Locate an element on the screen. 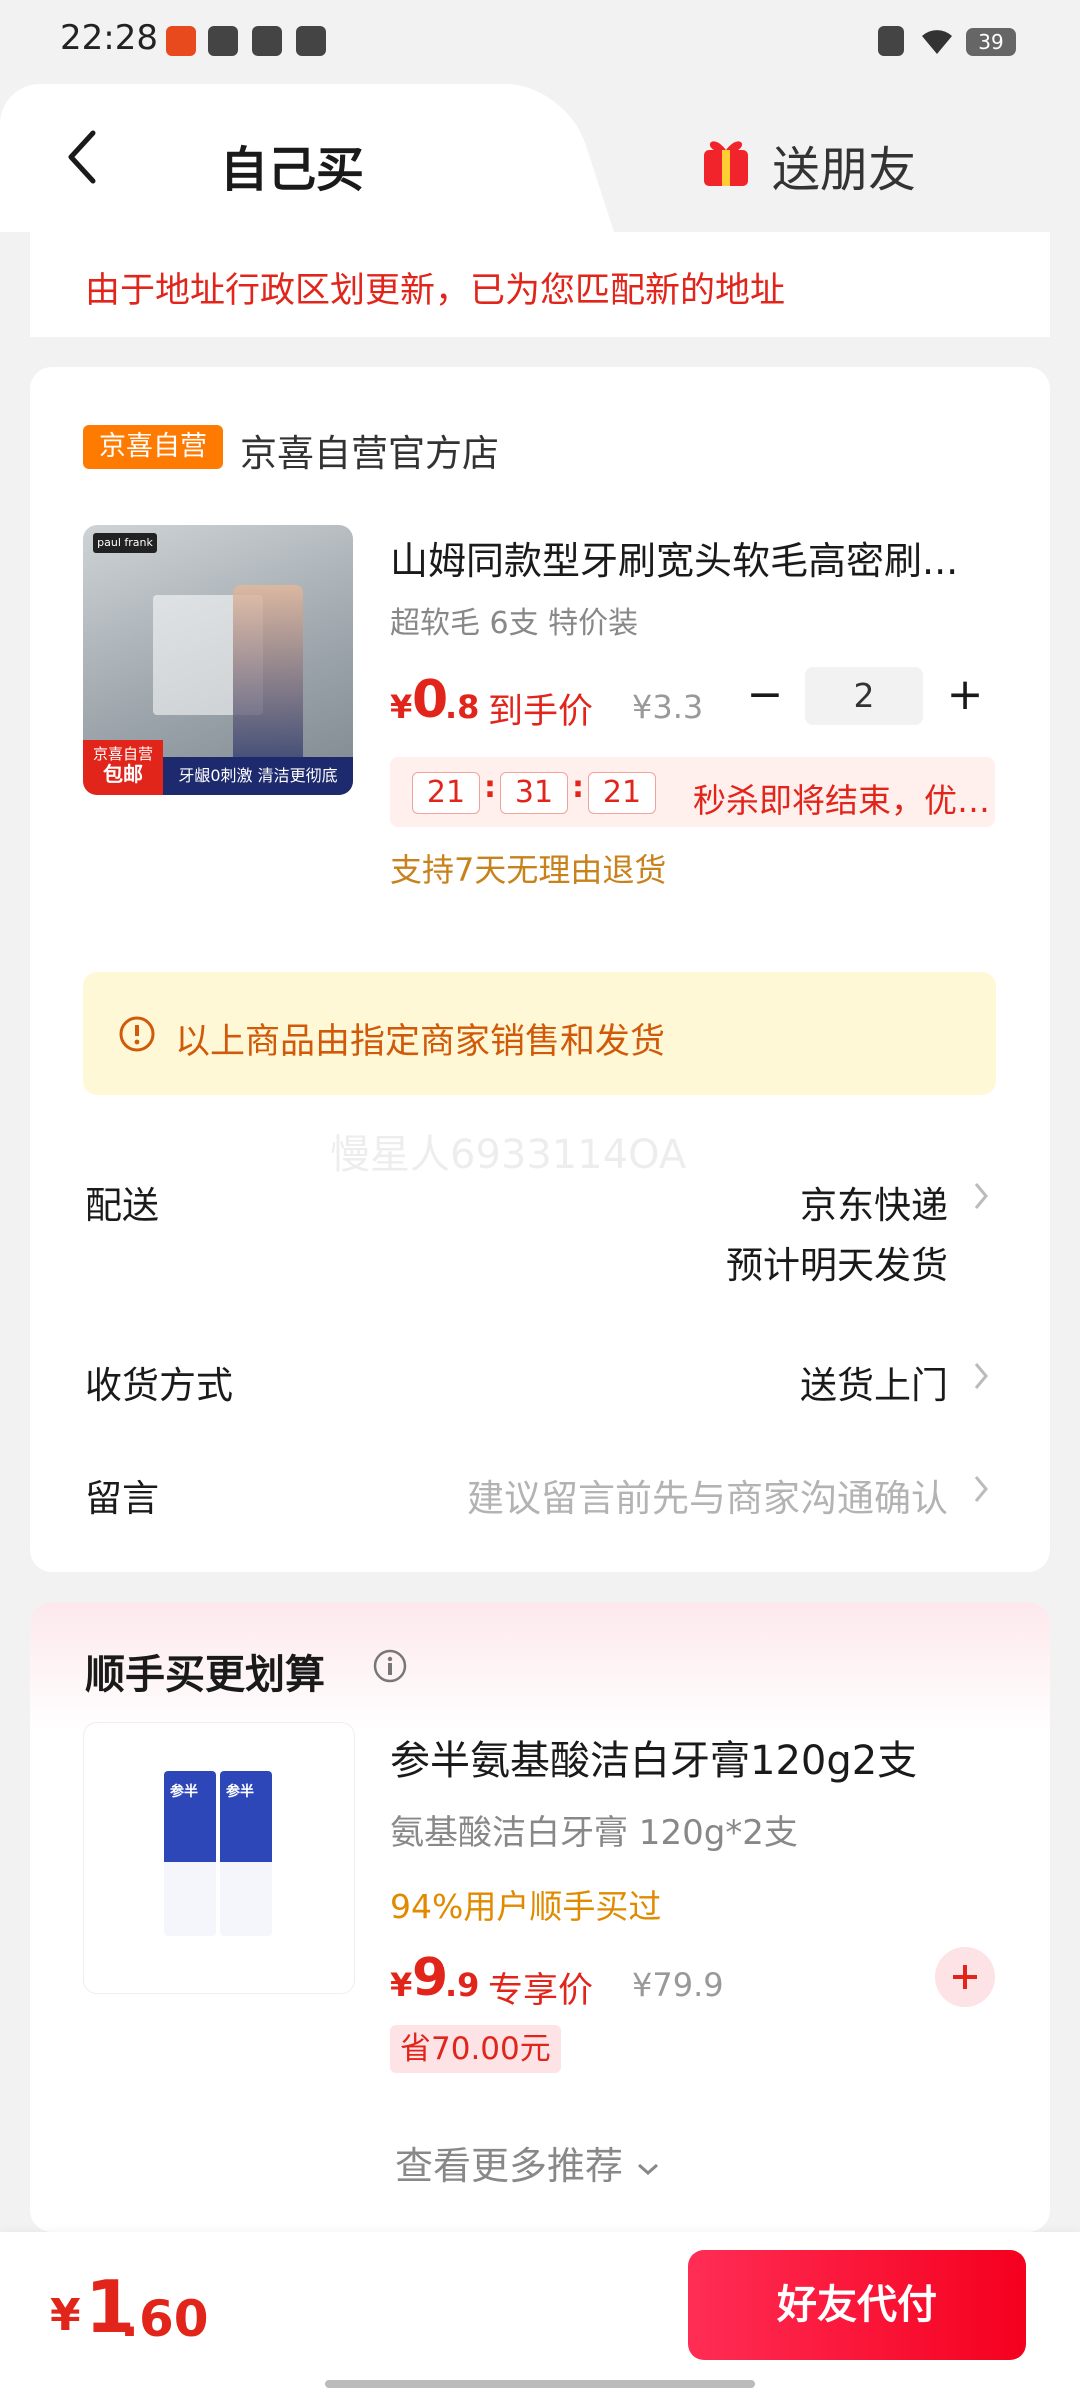 This screenshot has height=2400, width=1080. notification-icon is located at coordinates (223, 41).